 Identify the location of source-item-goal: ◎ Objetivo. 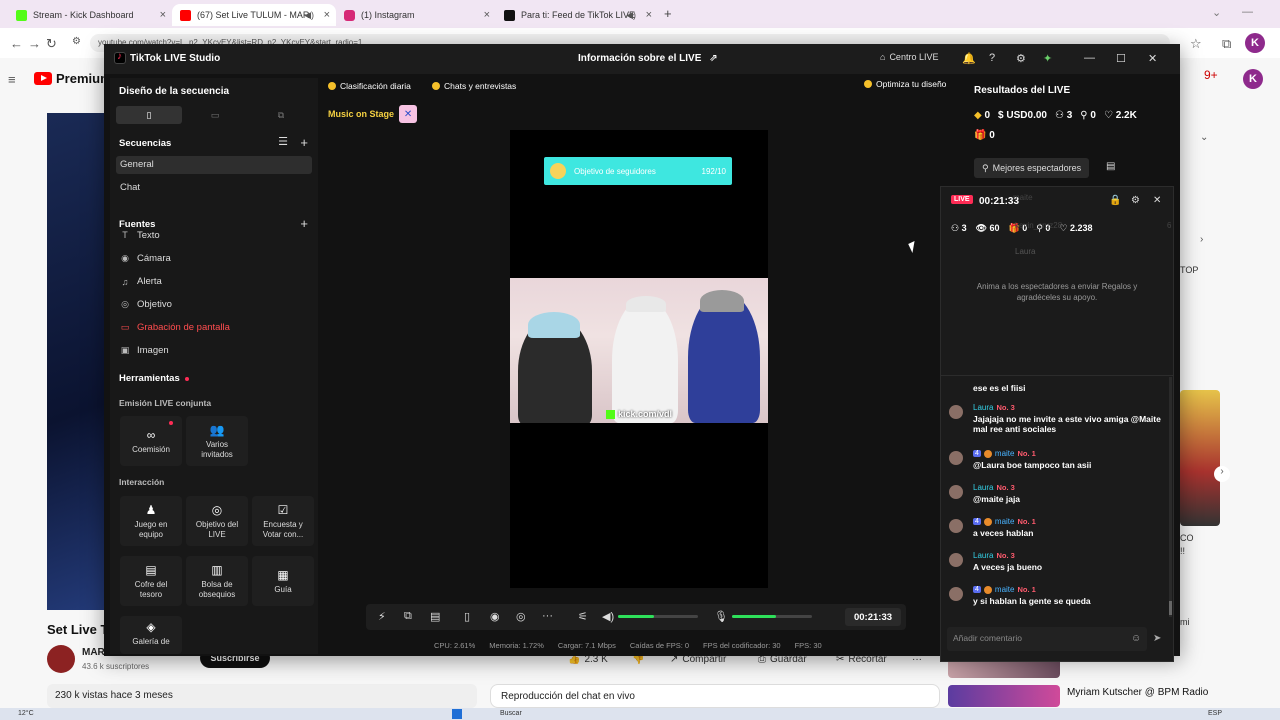
(146, 304).